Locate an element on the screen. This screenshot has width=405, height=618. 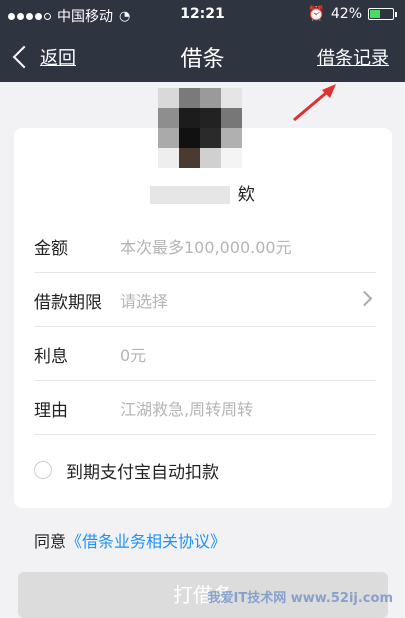
reason-row: 理由 江湖救急,周转周转 is located at coordinates (205, 407).